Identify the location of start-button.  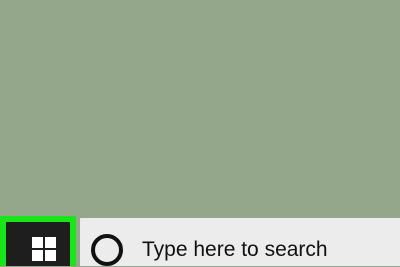
(38, 241).